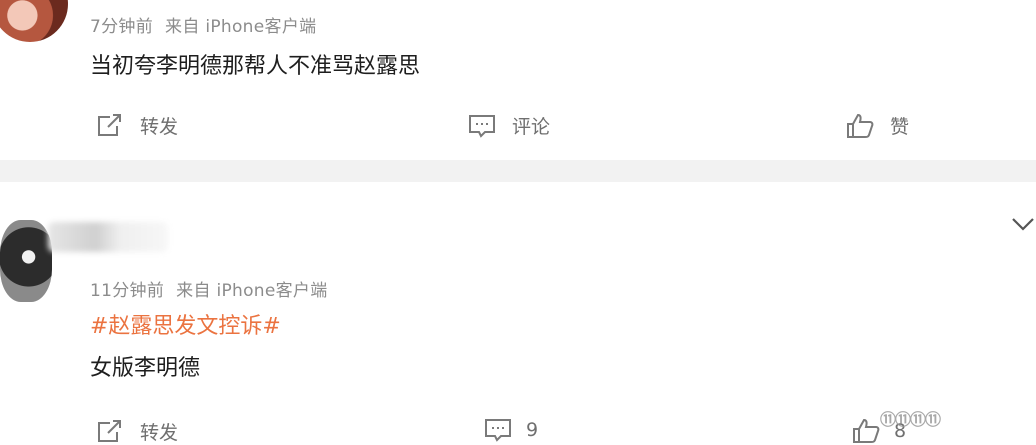 Image resolution: width=1036 pixels, height=445 pixels. Describe the element at coordinates (122, 27) in the screenshot. I see `post-time: 7分钟前` at that location.